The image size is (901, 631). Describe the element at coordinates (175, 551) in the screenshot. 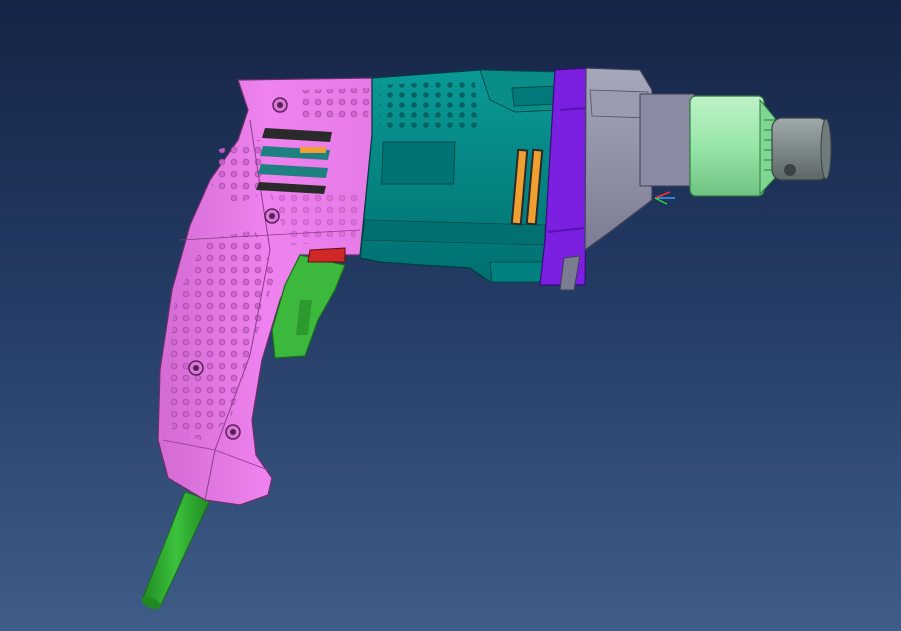

I see `power-cable` at that location.